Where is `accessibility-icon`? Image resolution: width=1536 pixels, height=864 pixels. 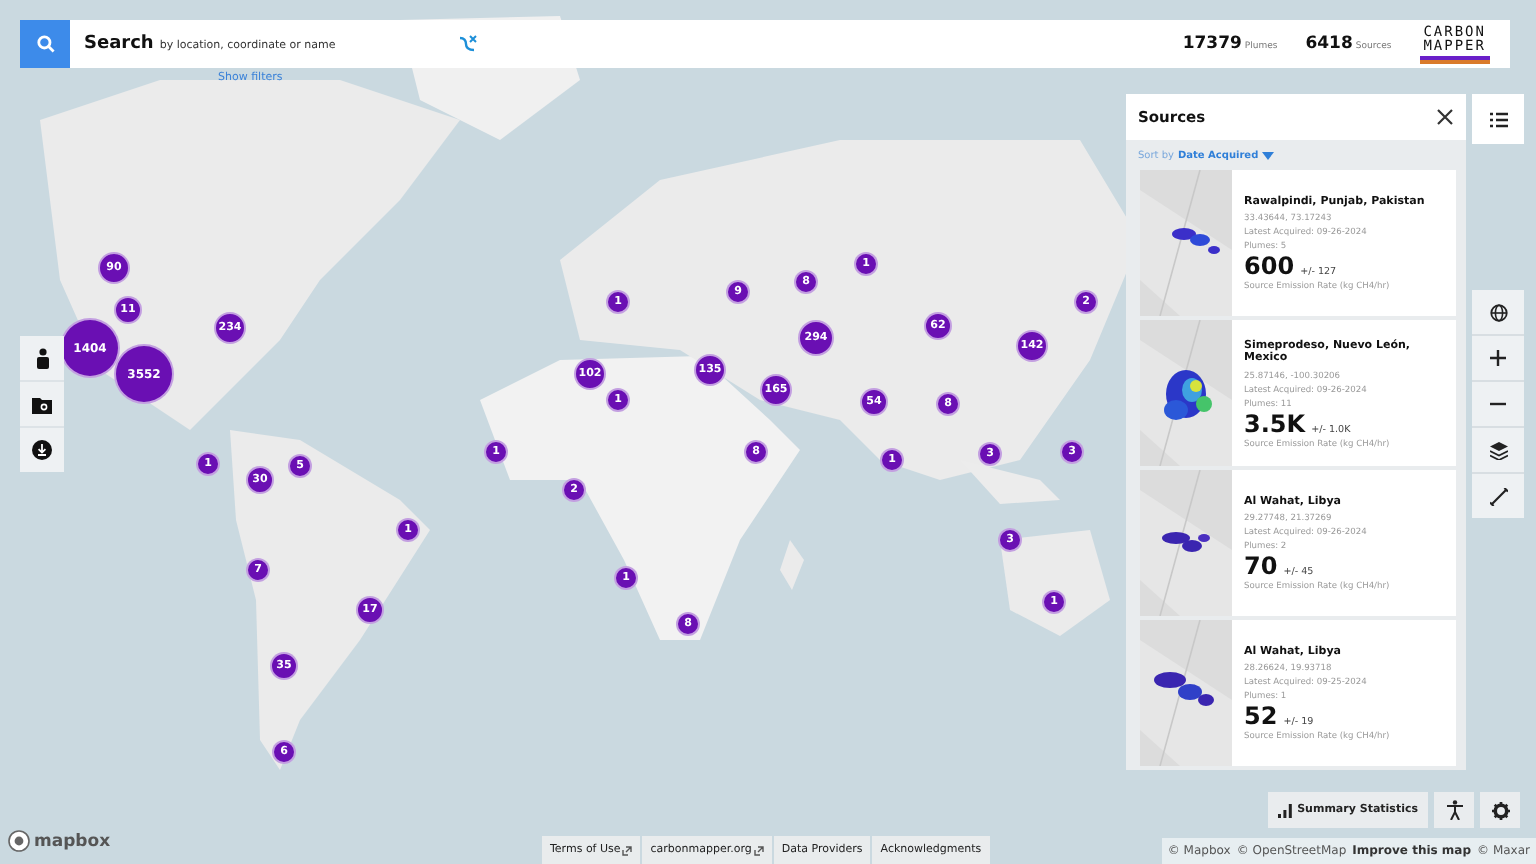
accessibility-icon is located at coordinates (1454, 810).